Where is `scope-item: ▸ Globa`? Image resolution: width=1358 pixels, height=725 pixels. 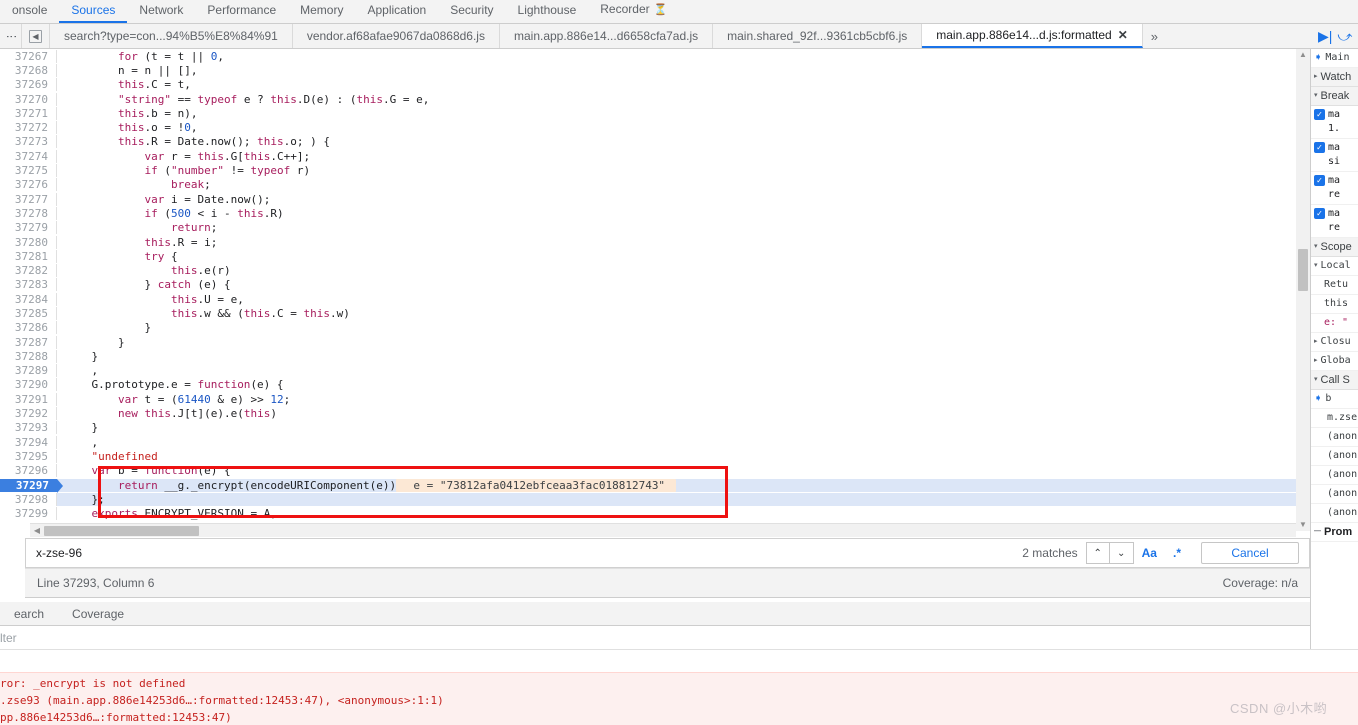
scope-item: ▸ Globa is located at coordinates (1334, 361).